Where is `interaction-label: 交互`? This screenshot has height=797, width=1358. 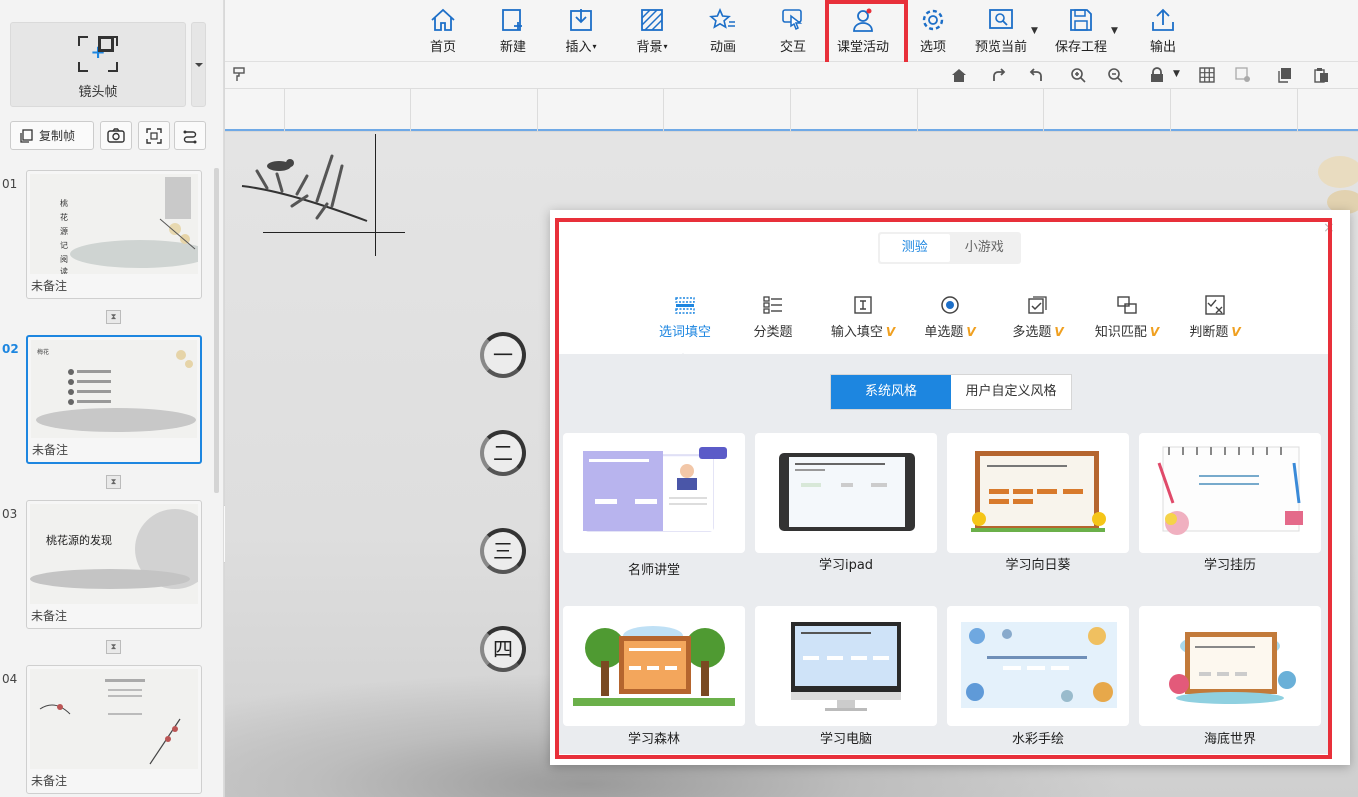
interaction-label: 交互 is located at coordinates (792, 47).